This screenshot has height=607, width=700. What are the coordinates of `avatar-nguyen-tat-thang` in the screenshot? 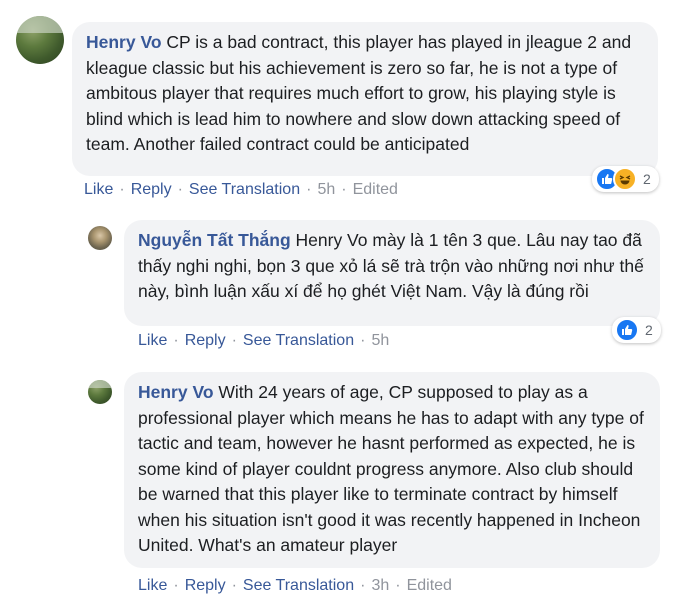 It's located at (100, 238).